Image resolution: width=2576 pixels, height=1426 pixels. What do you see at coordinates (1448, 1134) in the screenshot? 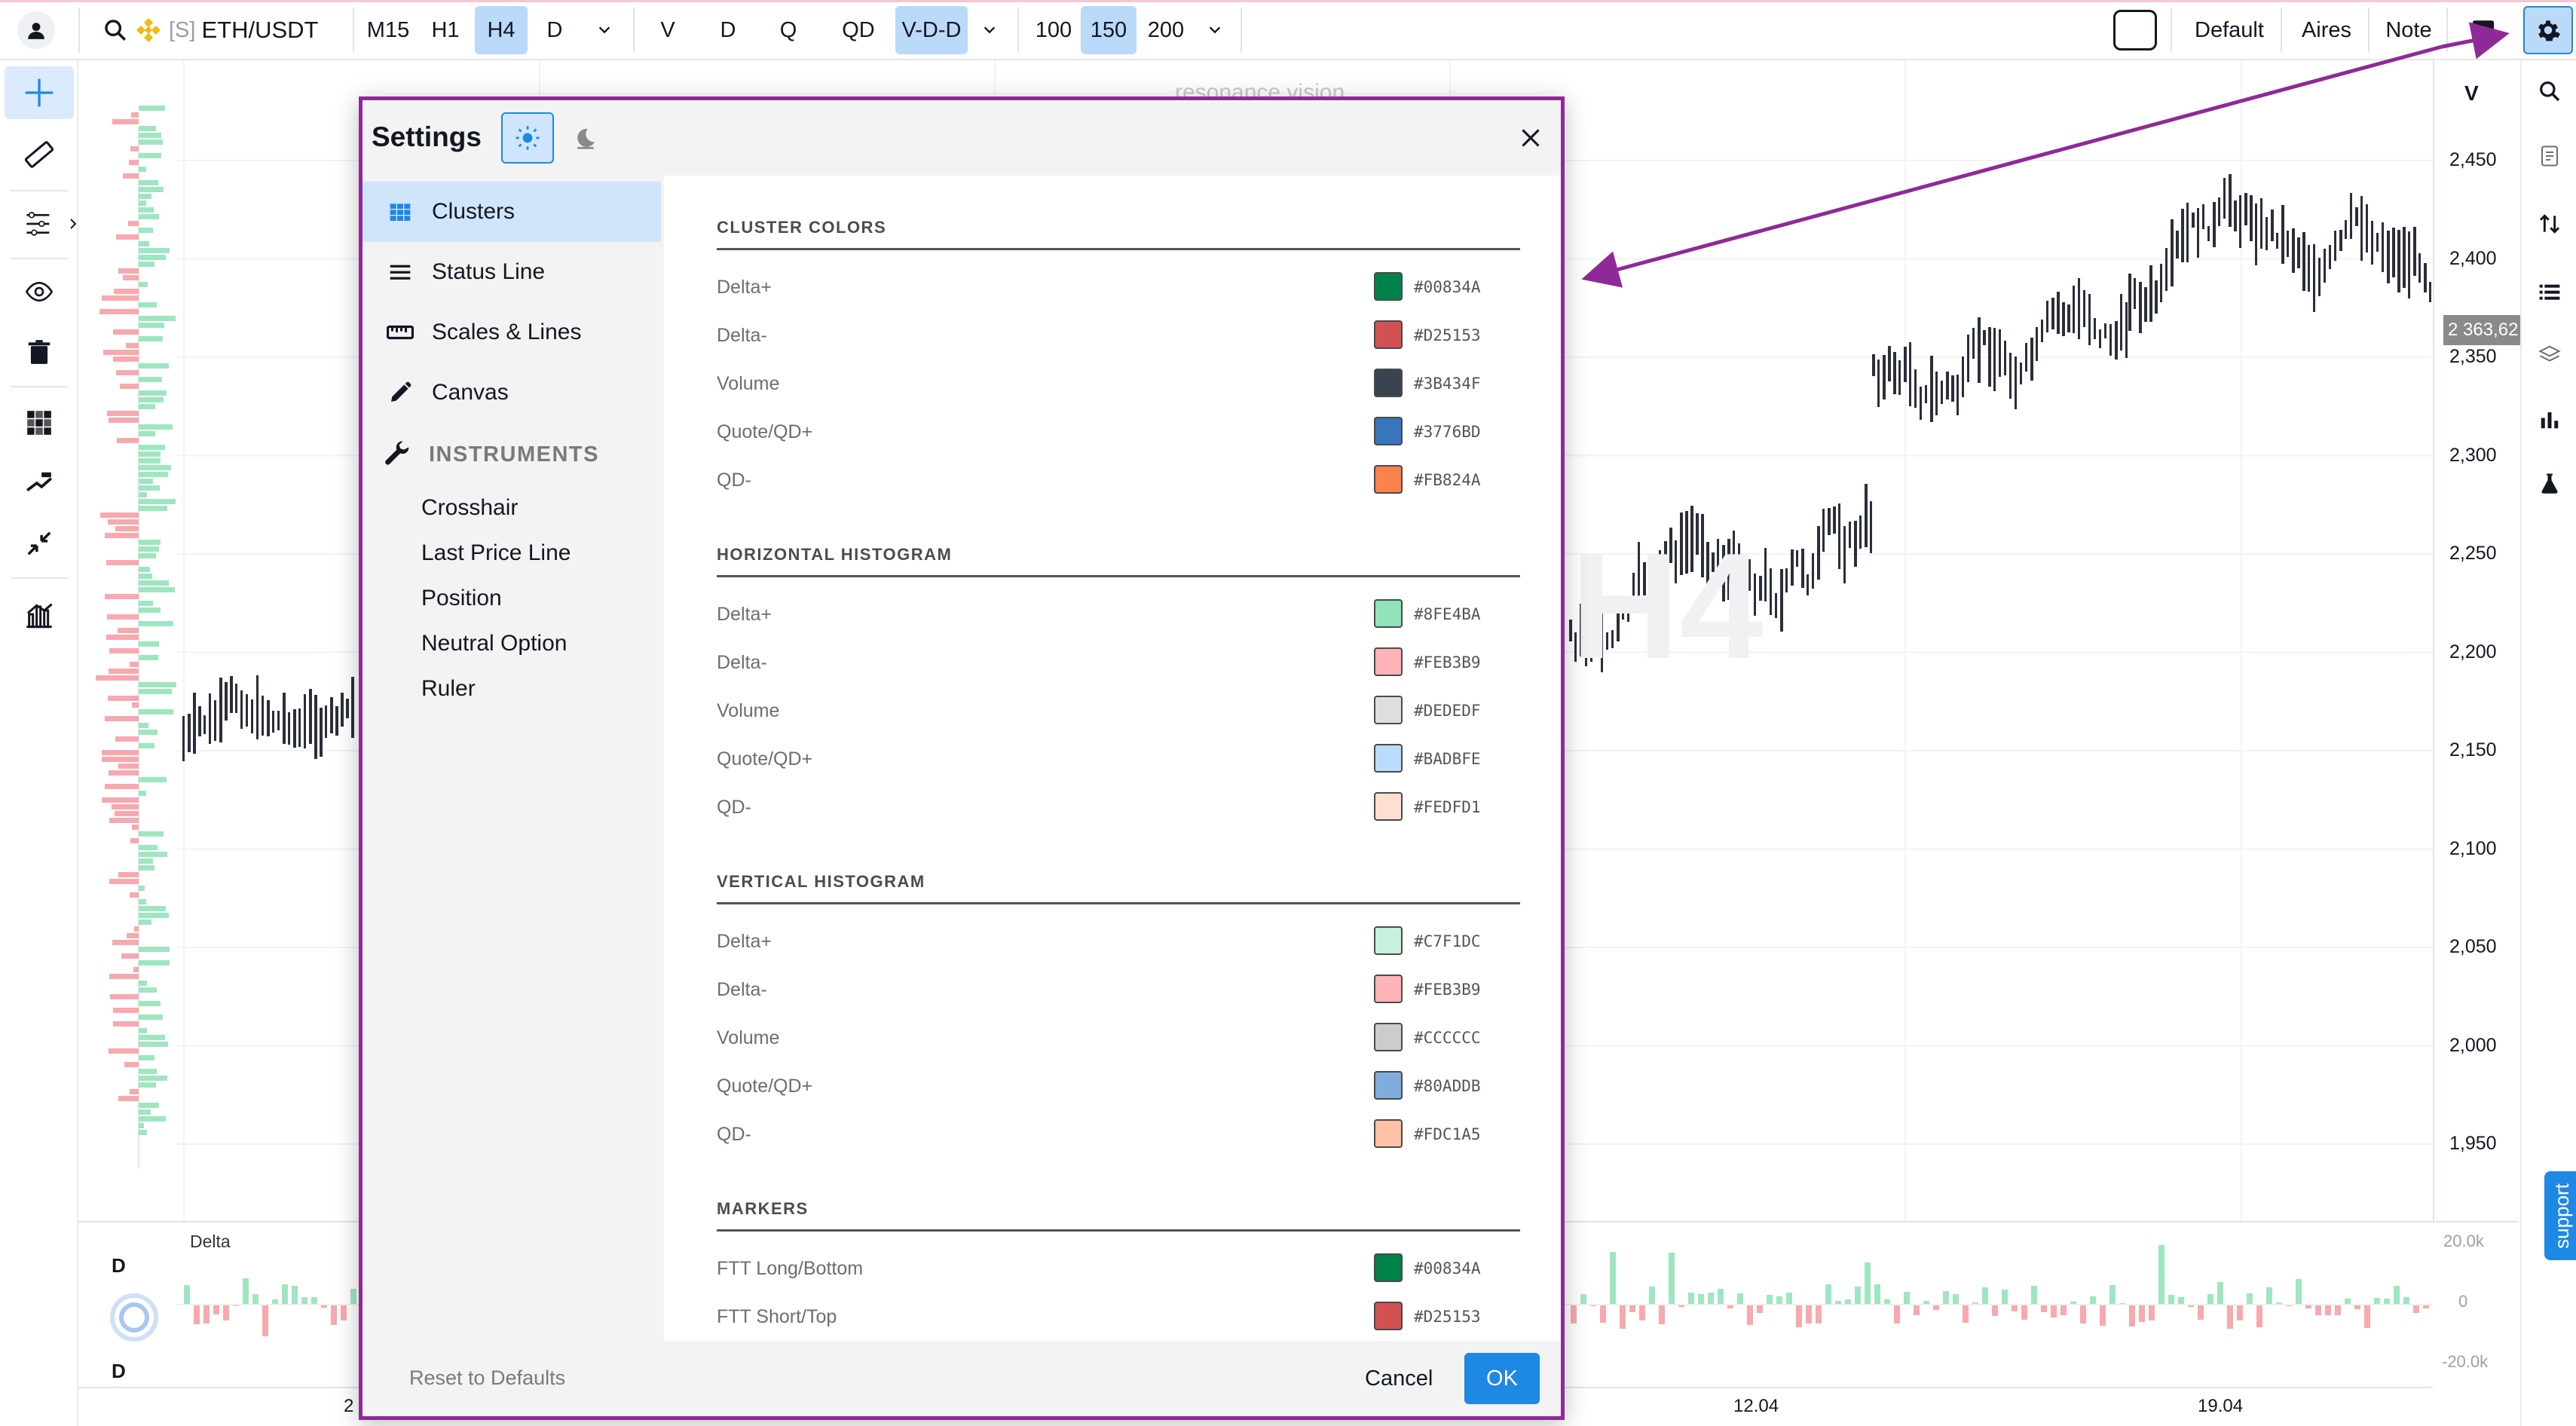
I see `color-hex-value: #FDC1A5` at bounding box center [1448, 1134].